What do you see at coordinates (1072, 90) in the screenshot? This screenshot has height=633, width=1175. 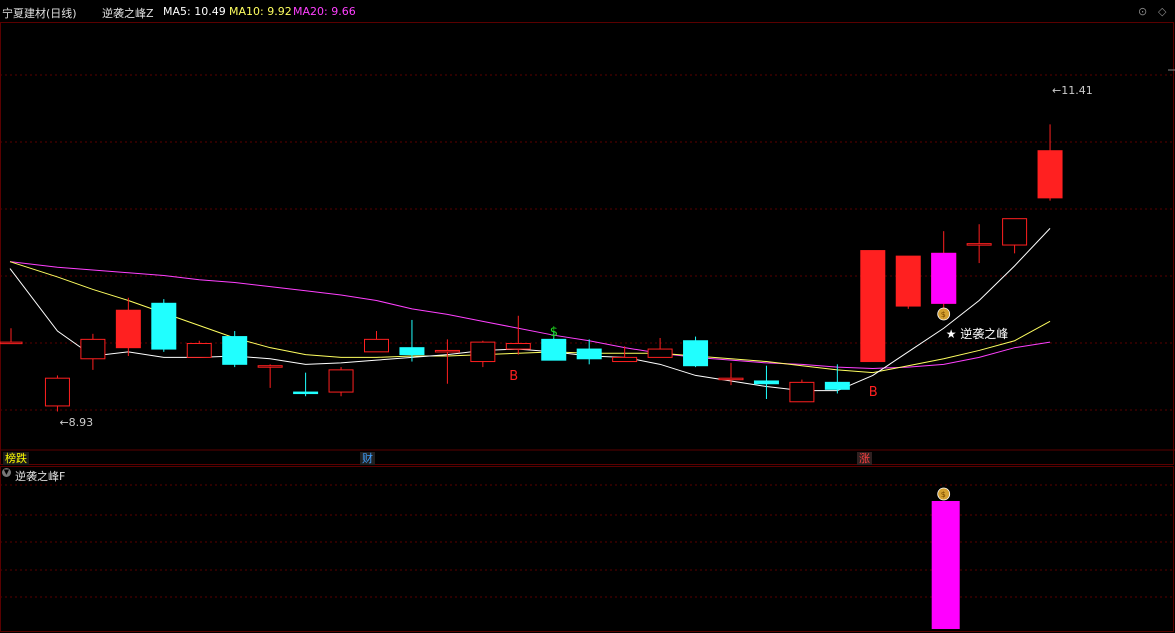 I see `high-price-label: ←11.41` at bounding box center [1072, 90].